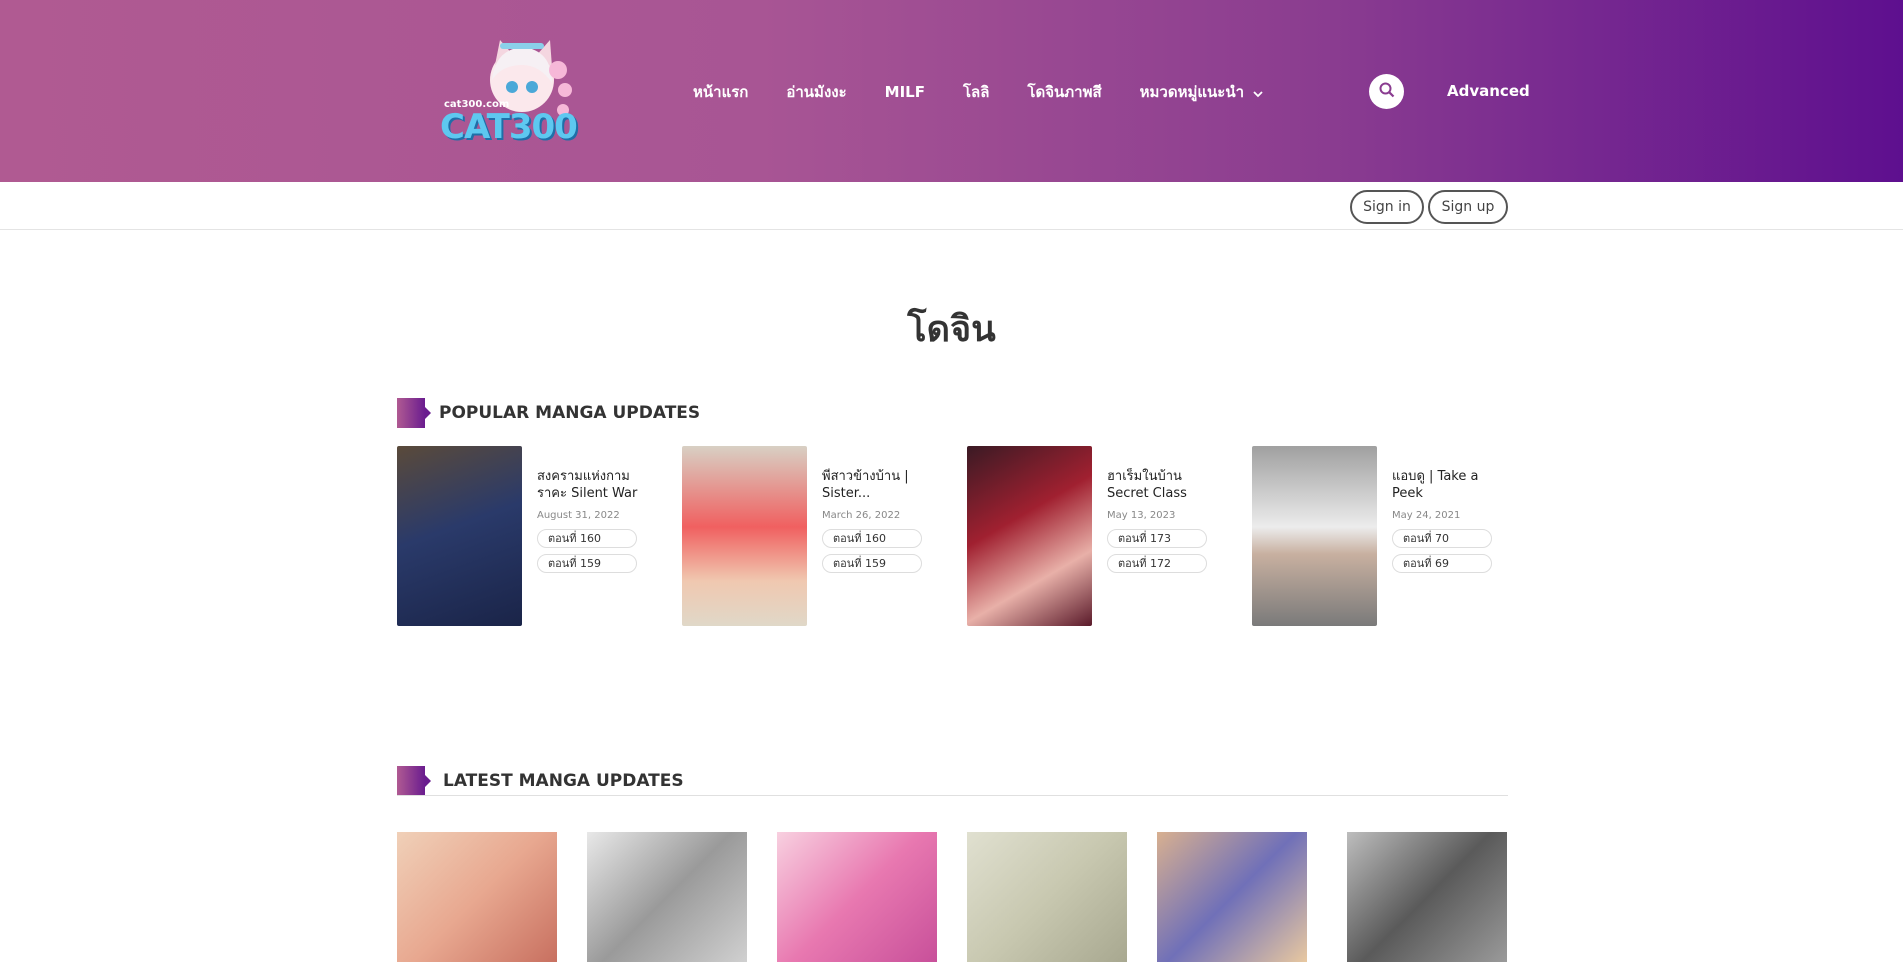  What do you see at coordinates (1191, 92) in the screenshot?
I see `nav-recommended-label: หมวดหมู่แนะนำ` at bounding box center [1191, 92].